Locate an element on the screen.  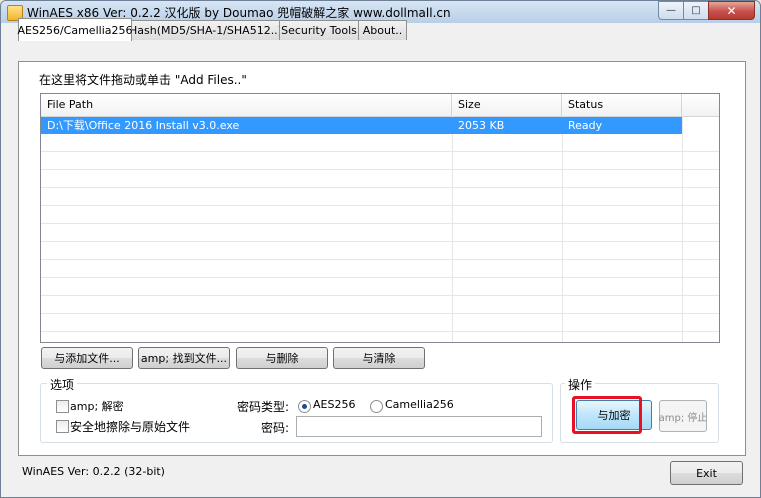
drag-drop-hint: 在这里将文件拖动或单击 "Add Files.." is located at coordinates (143, 80).